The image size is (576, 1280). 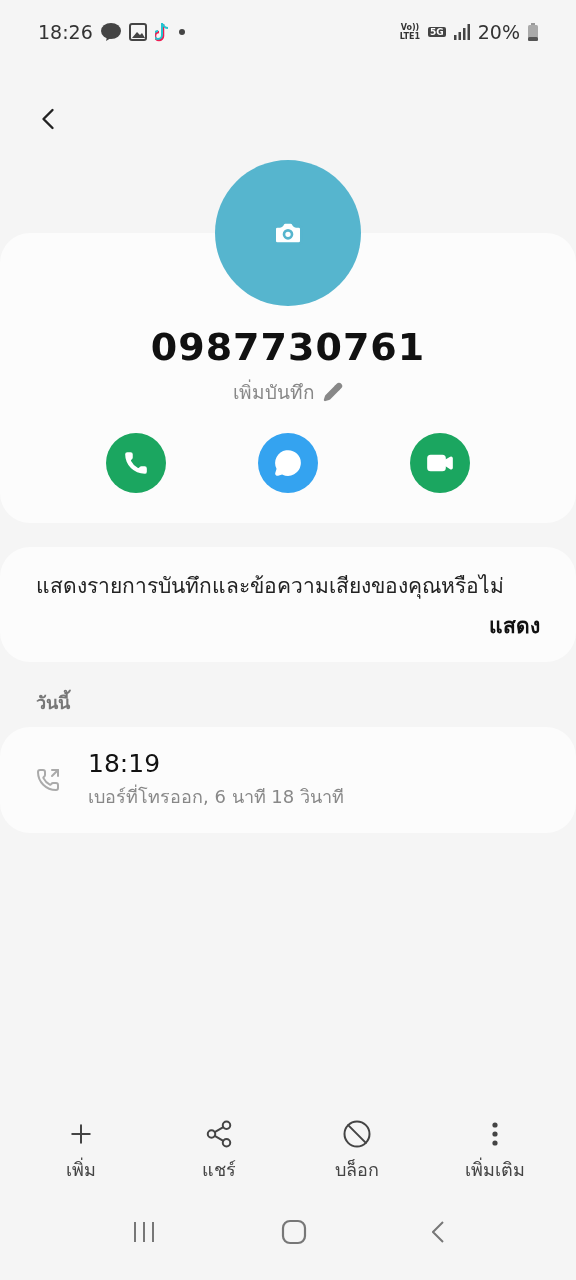 I want to click on image-icon, so click(x=137, y=32).